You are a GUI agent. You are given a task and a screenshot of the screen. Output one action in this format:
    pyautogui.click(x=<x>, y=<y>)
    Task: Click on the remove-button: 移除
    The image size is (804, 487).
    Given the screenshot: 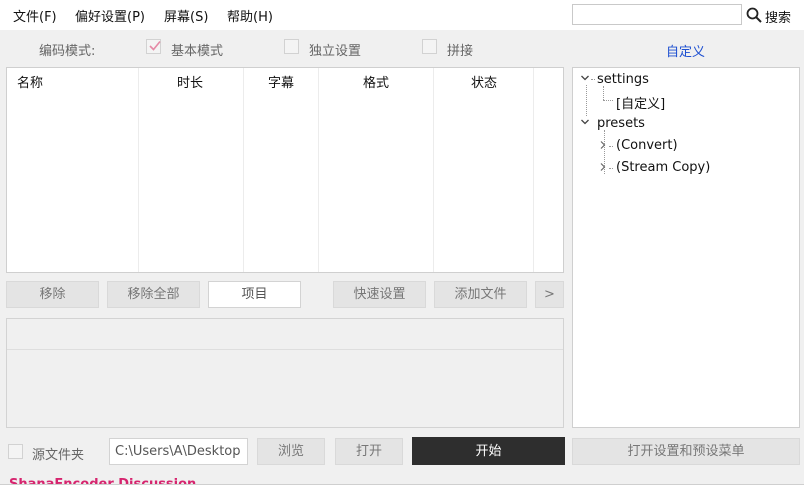 What is the action you would take?
    pyautogui.click(x=52, y=294)
    